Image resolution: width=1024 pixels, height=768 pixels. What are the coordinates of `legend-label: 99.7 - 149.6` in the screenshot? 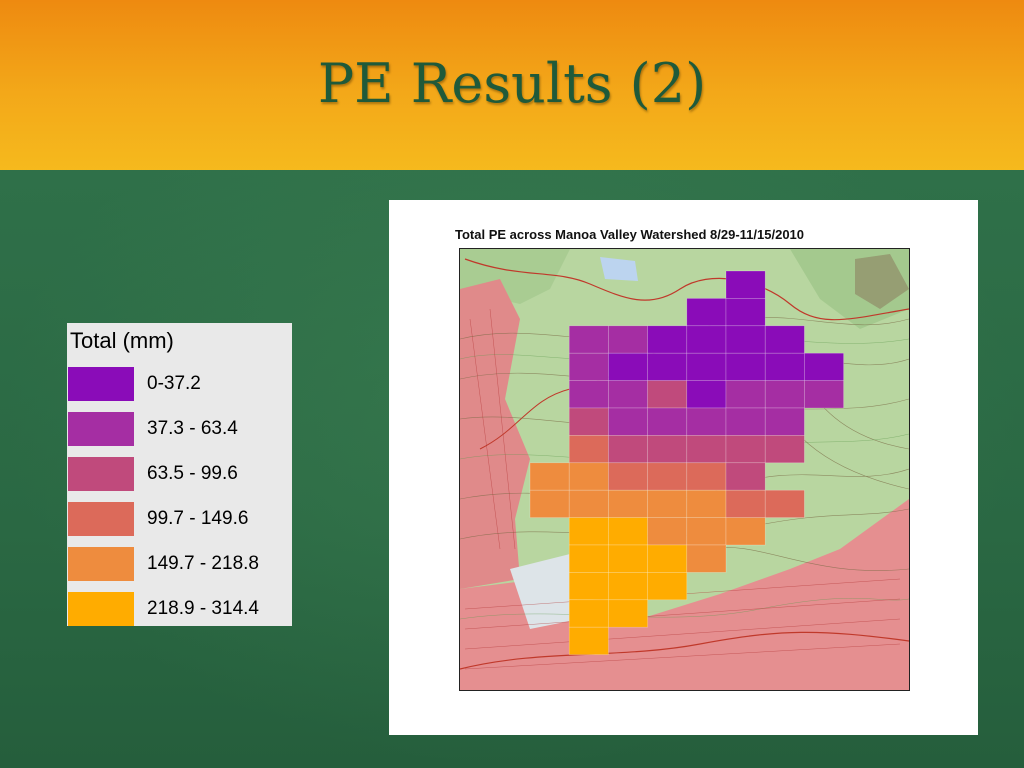 It's located at (198, 518).